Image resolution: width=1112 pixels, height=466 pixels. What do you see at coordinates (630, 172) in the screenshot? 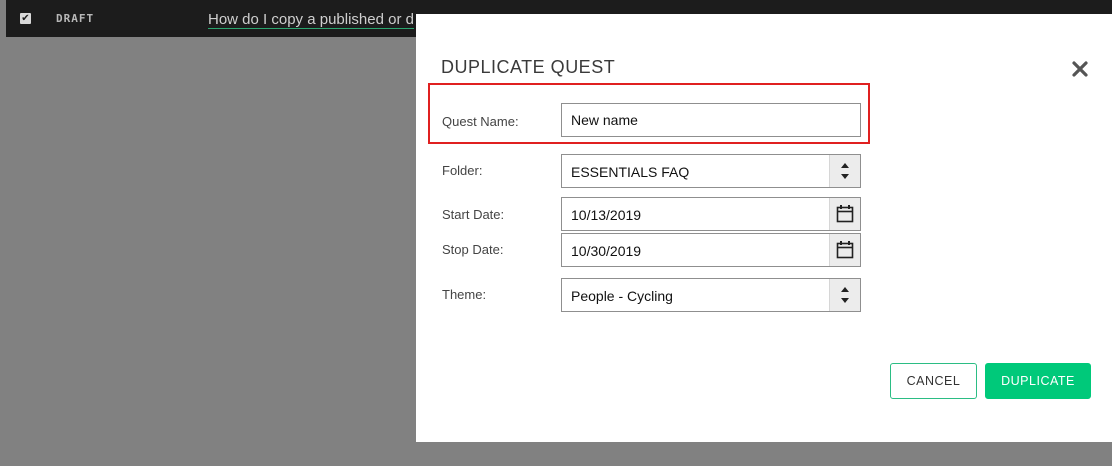
I see `folder-value: ESSENTIALS FAQ` at bounding box center [630, 172].